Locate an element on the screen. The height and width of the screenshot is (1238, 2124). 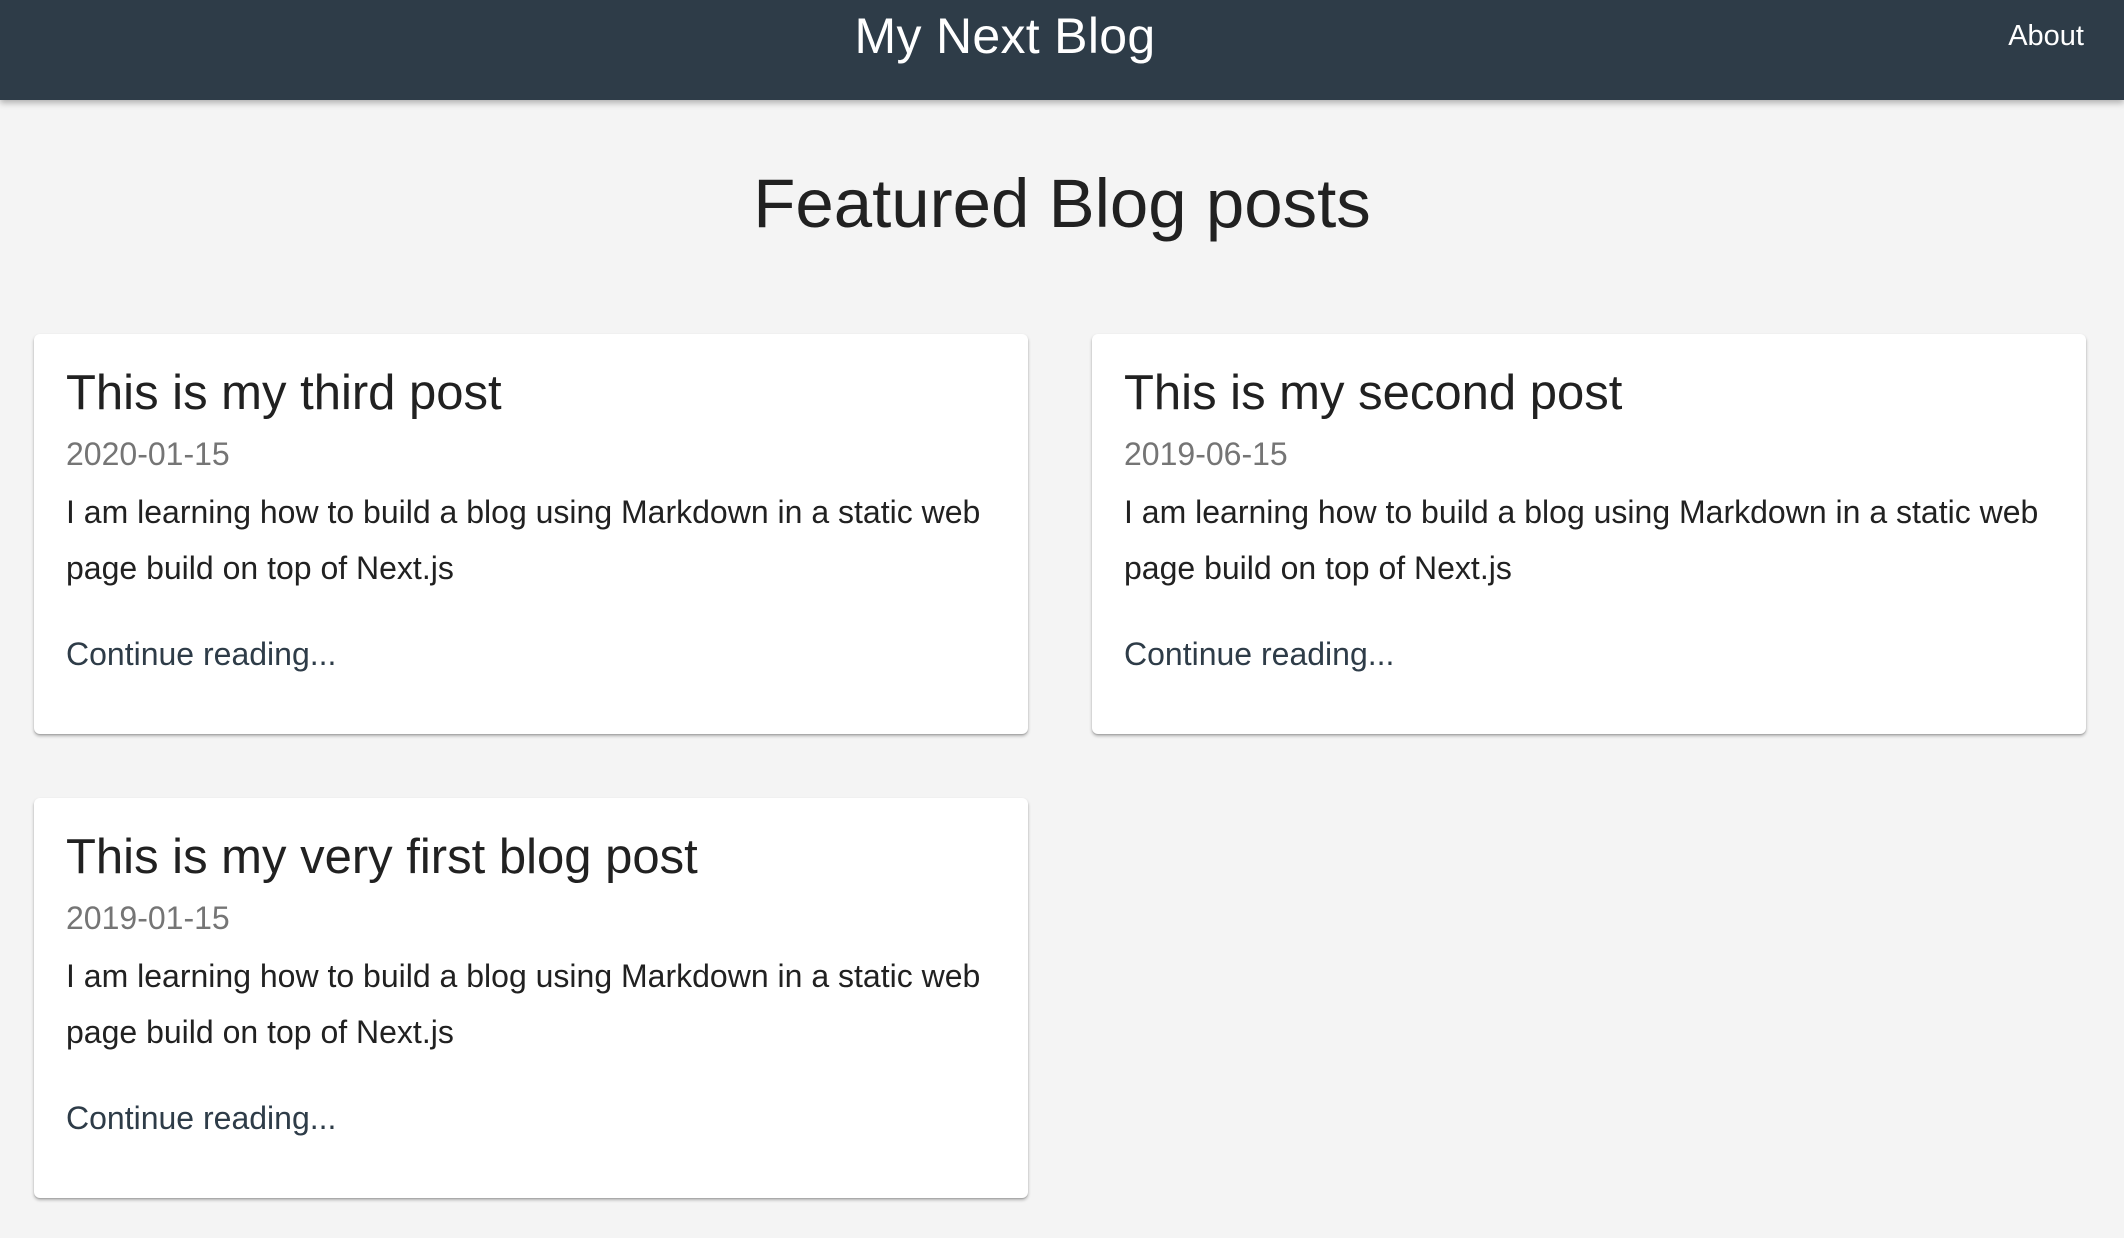
post-date: 2019-06-15 is located at coordinates (1206, 454).